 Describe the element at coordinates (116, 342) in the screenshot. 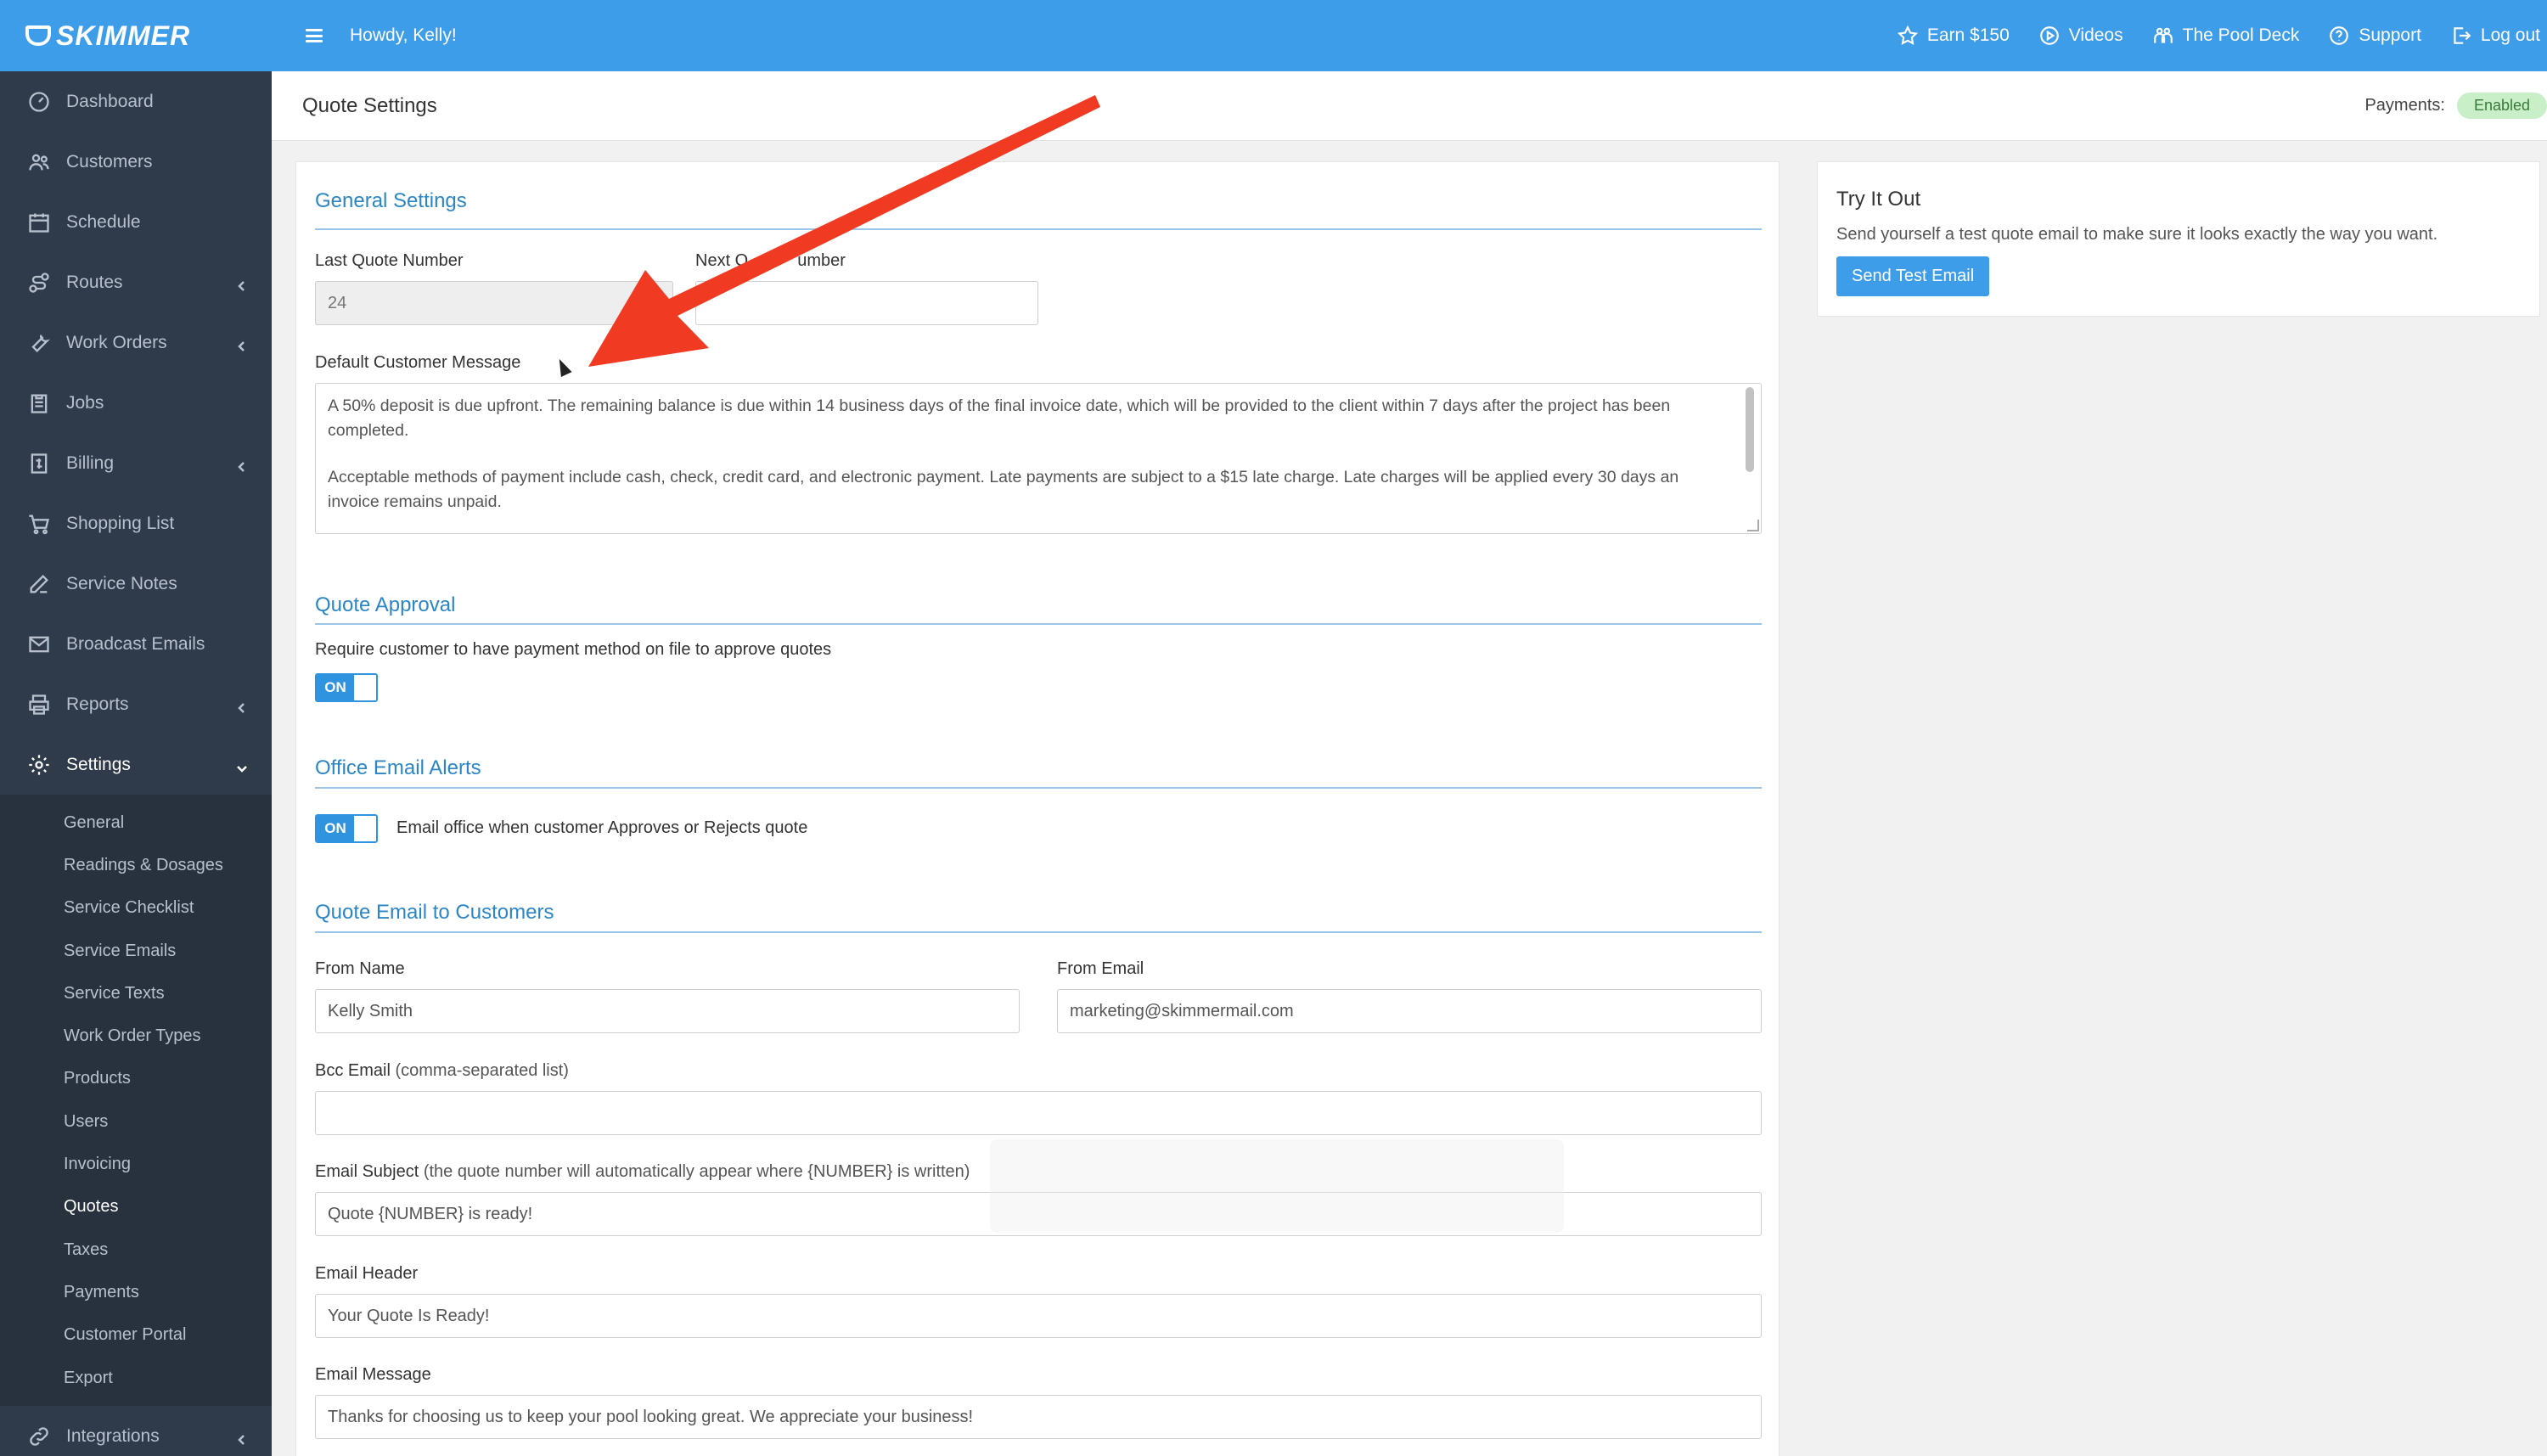

I see `sidebar-item-label: Work Orders` at that location.